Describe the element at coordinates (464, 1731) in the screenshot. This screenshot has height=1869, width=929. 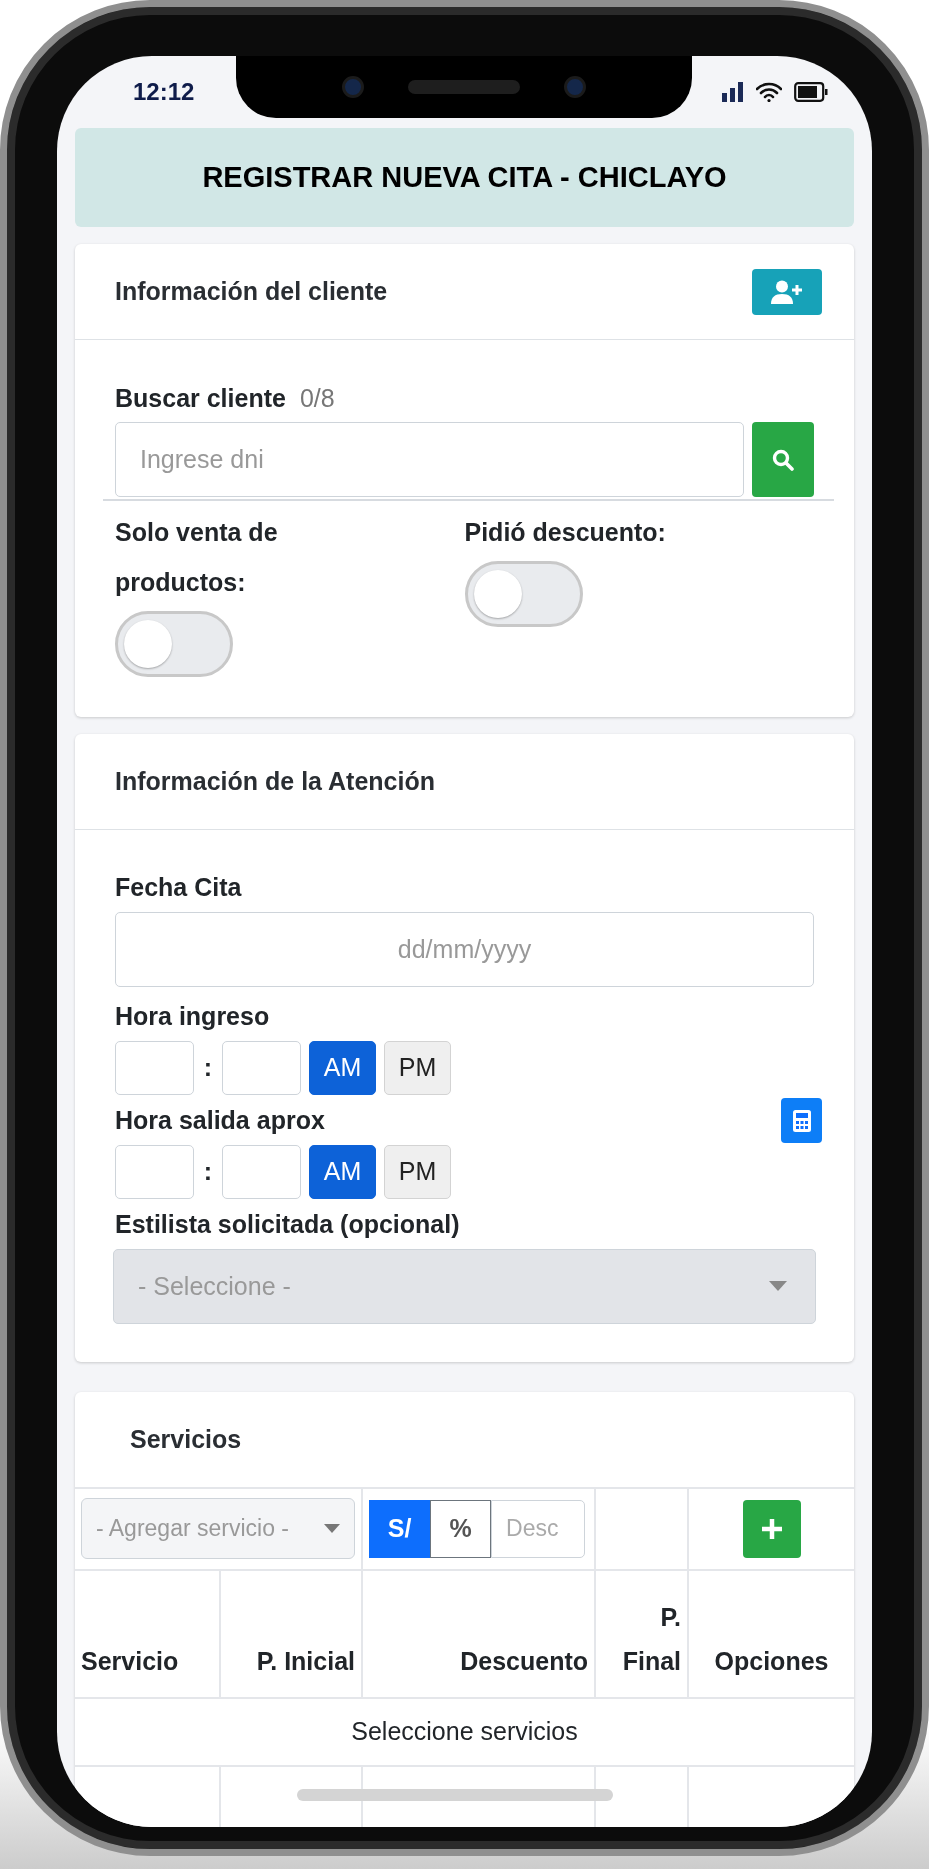
I see `empty-table-message: Seleccione servicios` at that location.